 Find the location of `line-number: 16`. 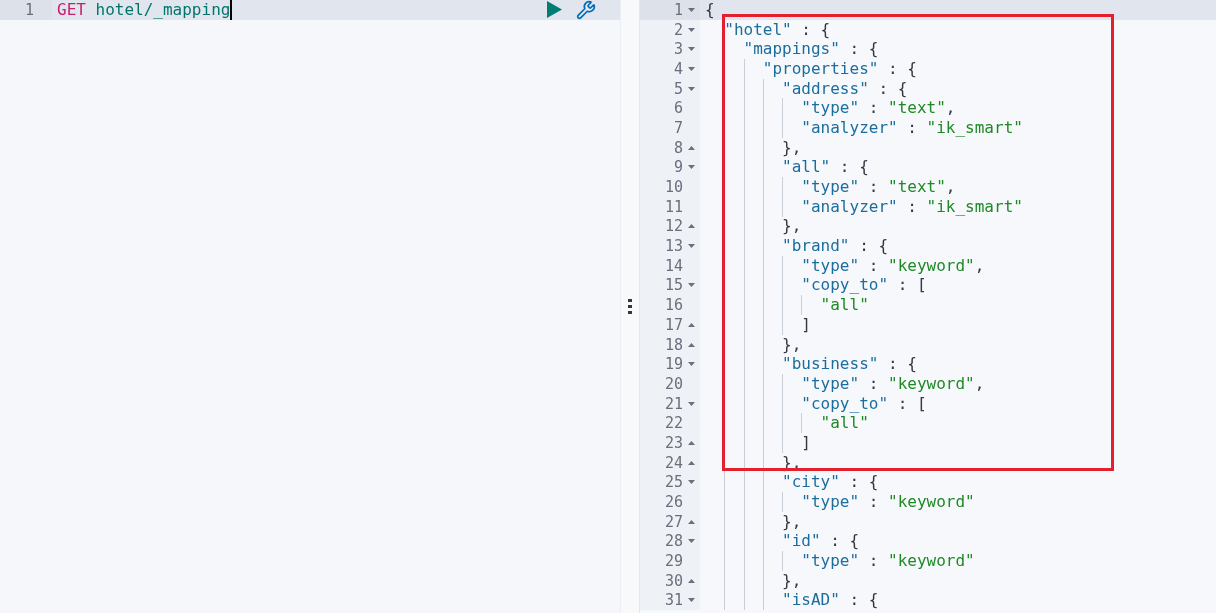

line-number: 16 is located at coordinates (673, 305).